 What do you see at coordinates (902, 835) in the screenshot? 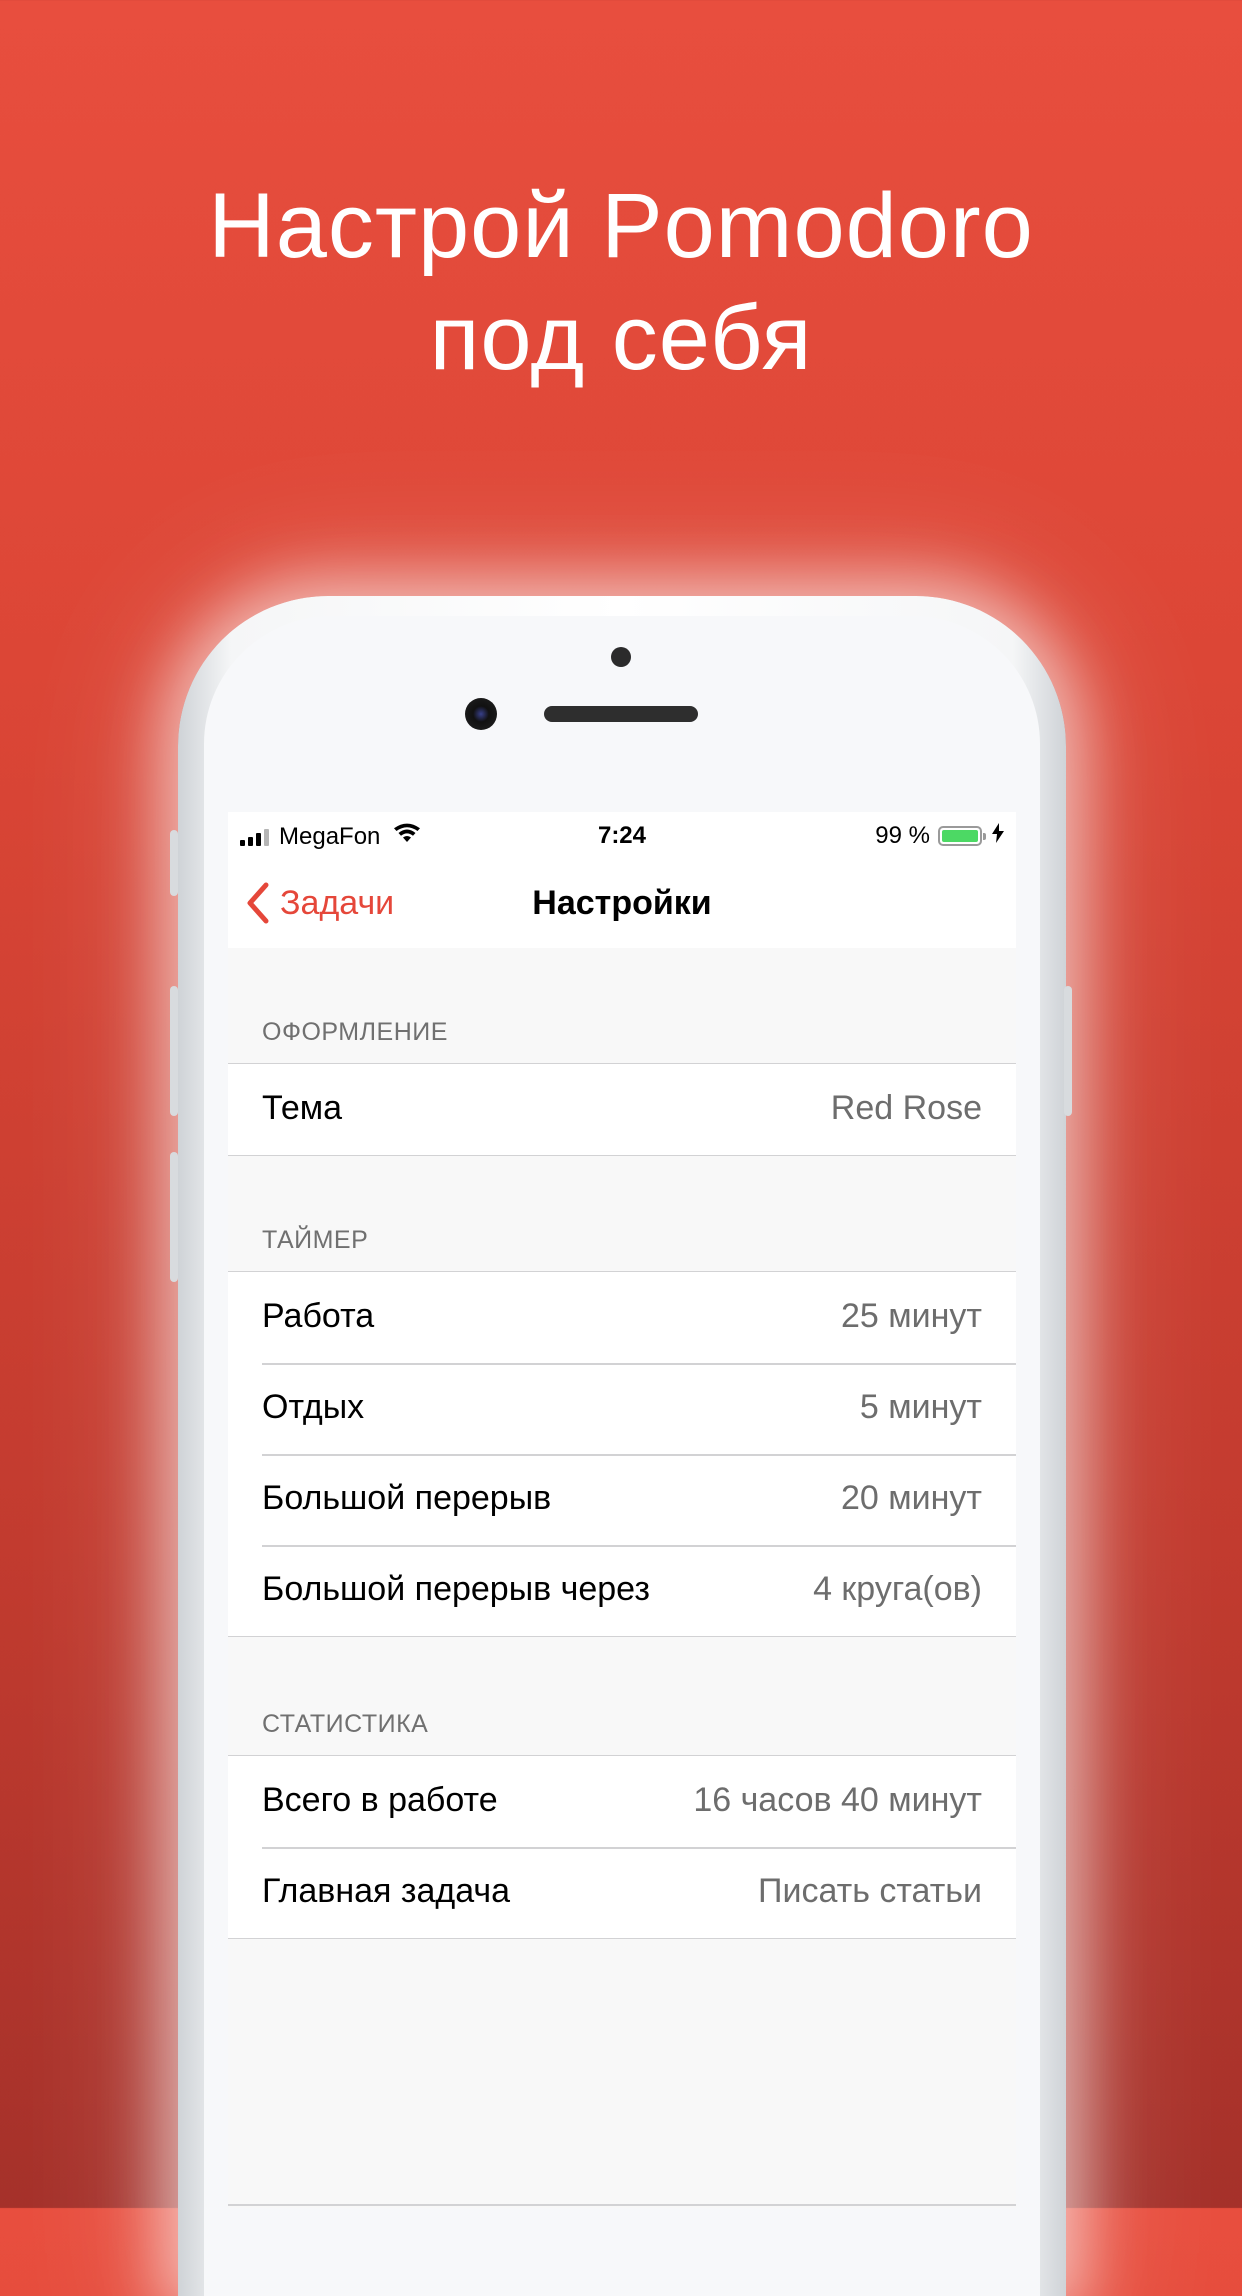
I see `battery-percentage: 99 %` at bounding box center [902, 835].